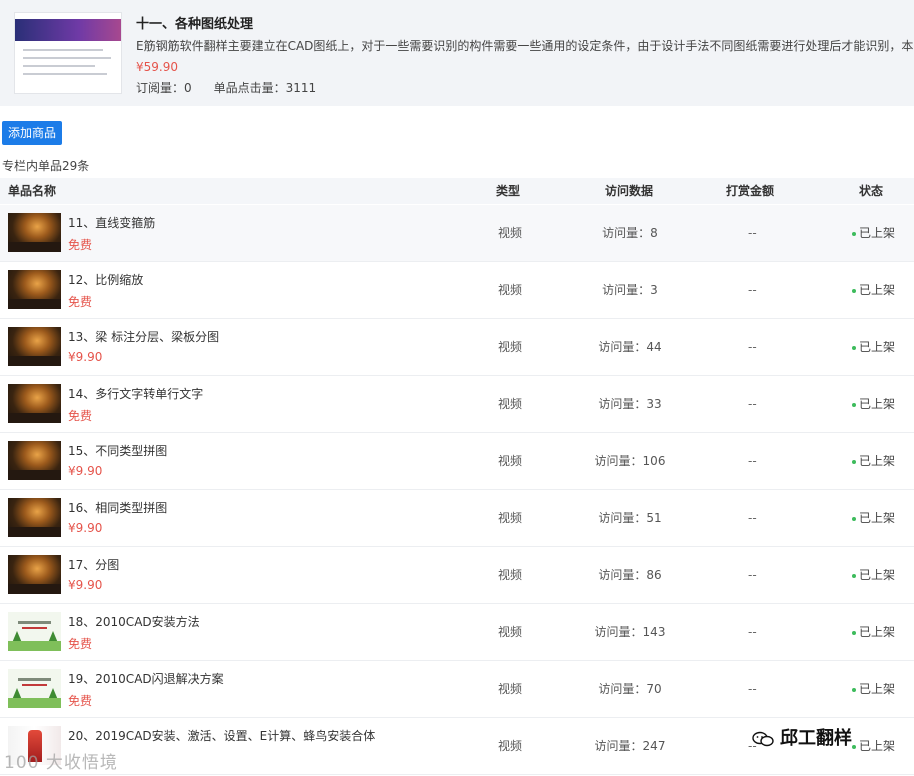  What do you see at coordinates (630, 575) in the screenshot?
I see `product-visits: 访问量：86` at bounding box center [630, 575].